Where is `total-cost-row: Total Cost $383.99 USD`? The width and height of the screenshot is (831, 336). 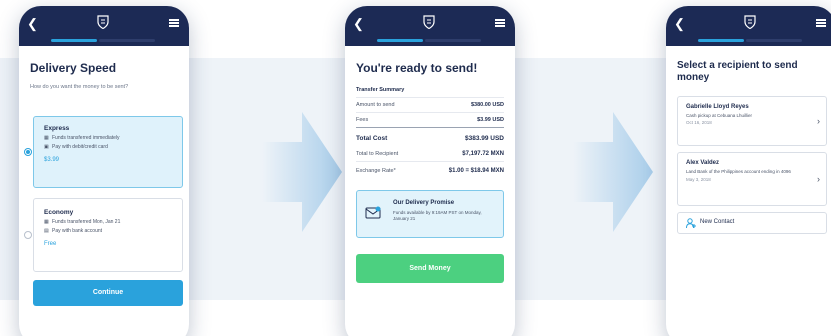 total-cost-row: Total Cost $383.99 USD is located at coordinates (430, 138).